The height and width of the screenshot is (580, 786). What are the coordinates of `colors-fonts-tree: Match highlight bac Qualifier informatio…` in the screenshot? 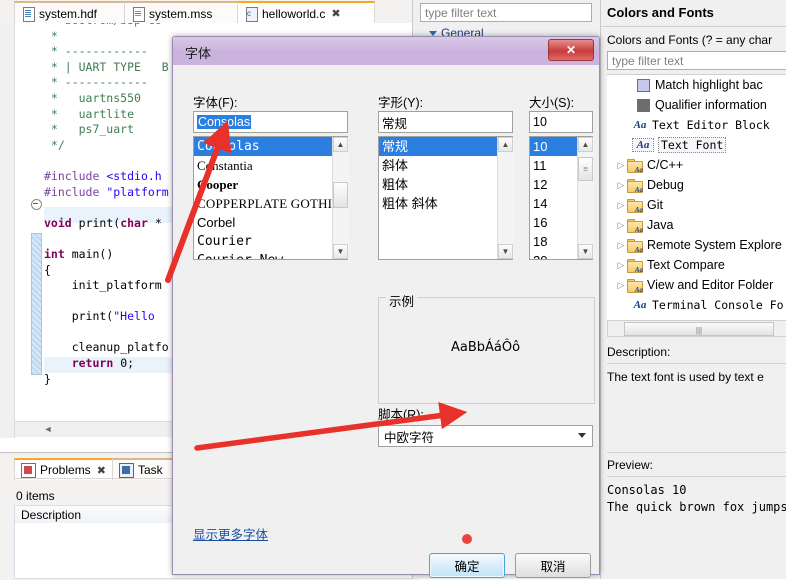 It's located at (696, 198).